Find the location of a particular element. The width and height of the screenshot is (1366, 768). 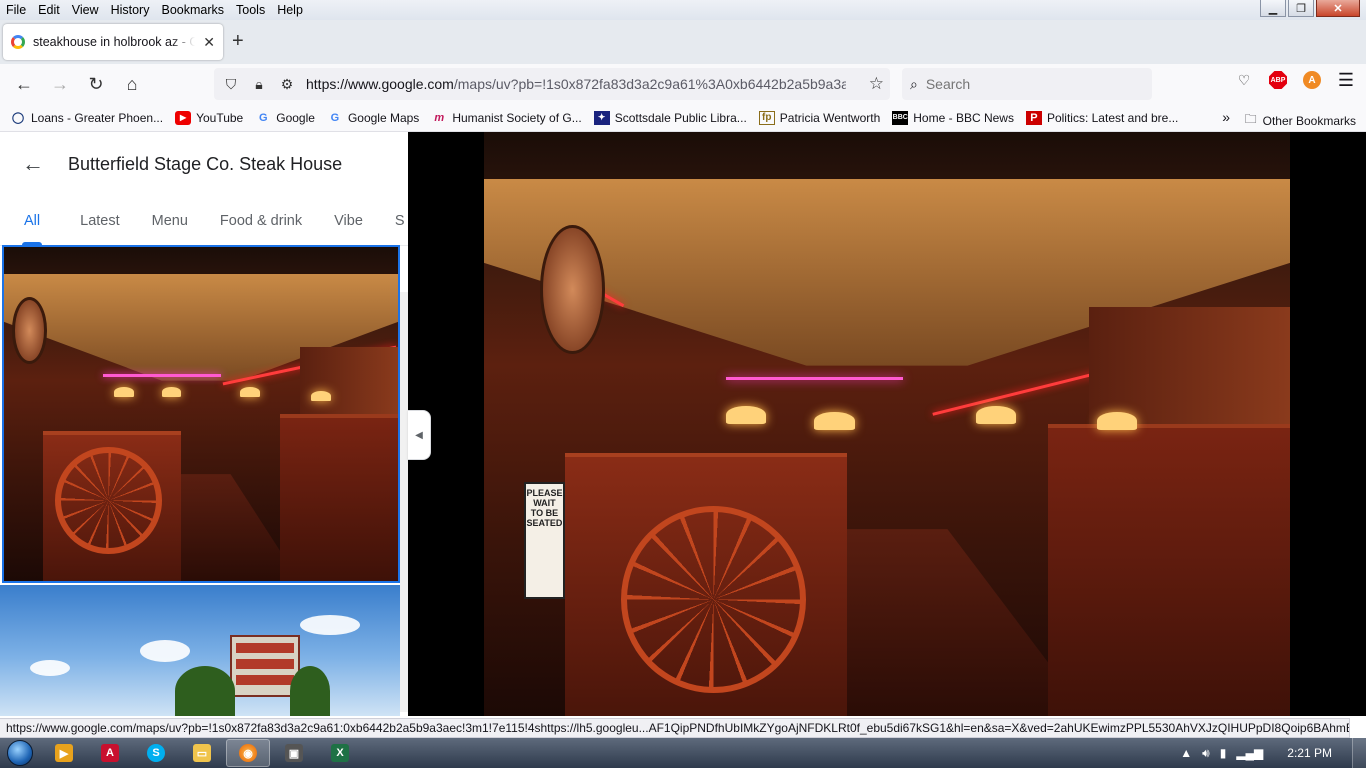

close-window-button: ✕ is located at coordinates (1338, 8).